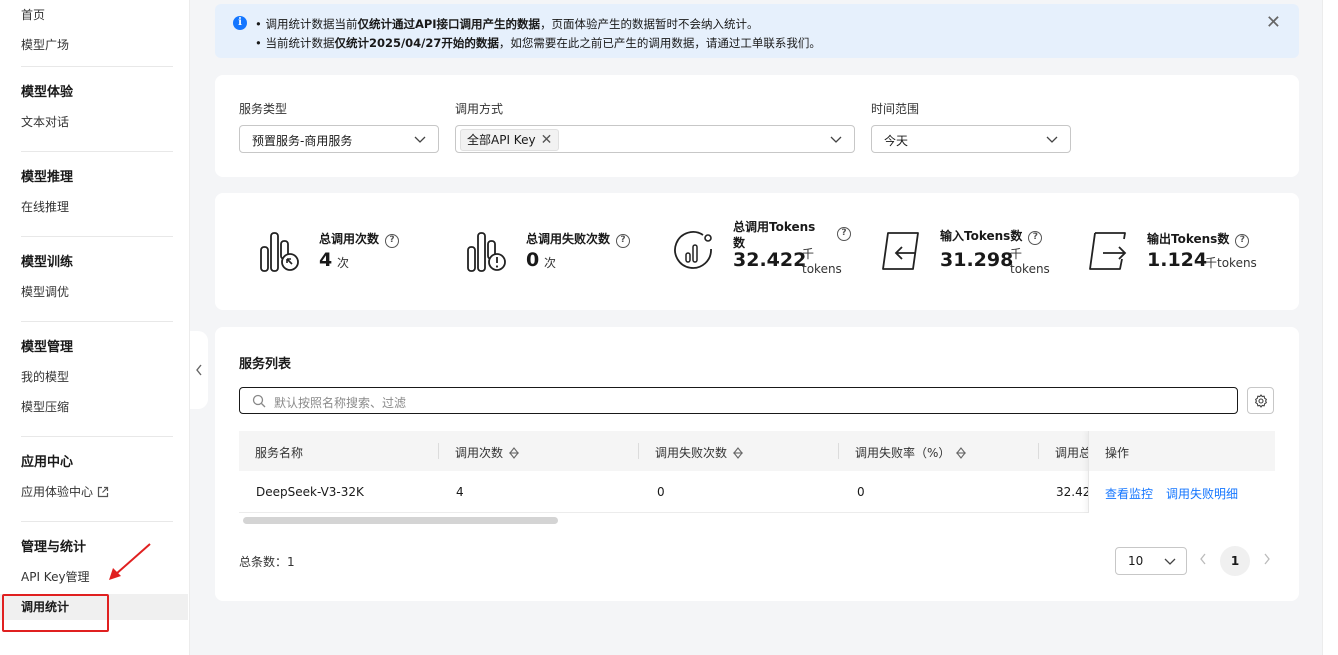 The width and height of the screenshot is (1338, 655). I want to click on sidebar-item-model-square: 模型广场, so click(45, 44).